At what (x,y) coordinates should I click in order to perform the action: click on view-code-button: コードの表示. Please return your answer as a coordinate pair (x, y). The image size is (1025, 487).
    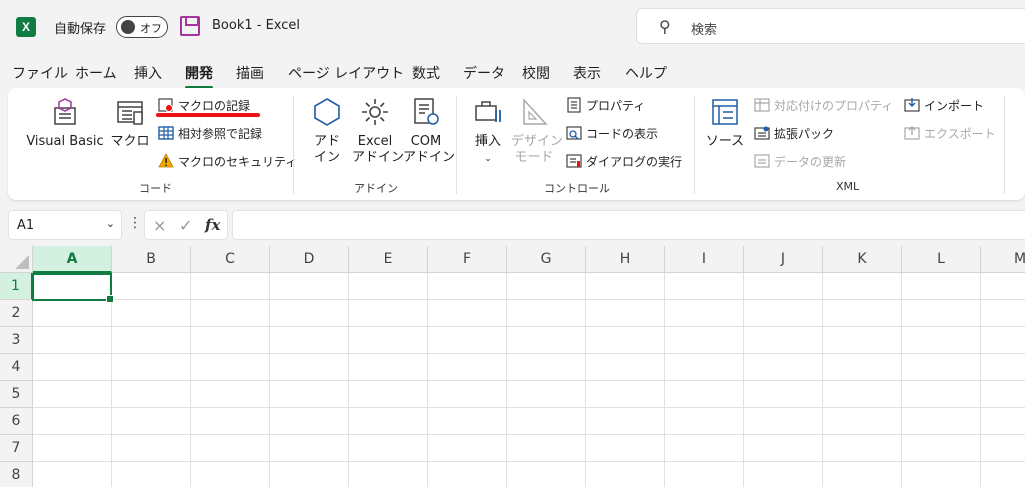
    Looking at the image, I should click on (612, 133).